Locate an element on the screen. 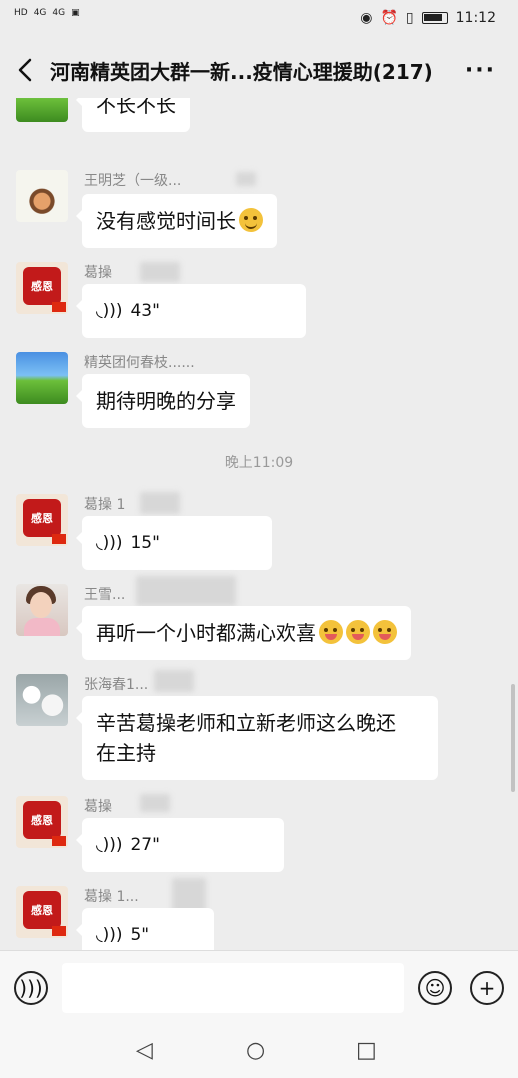 Image resolution: width=518 pixels, height=1078 pixels. emoji-icon: ☺ is located at coordinates (435, 988).